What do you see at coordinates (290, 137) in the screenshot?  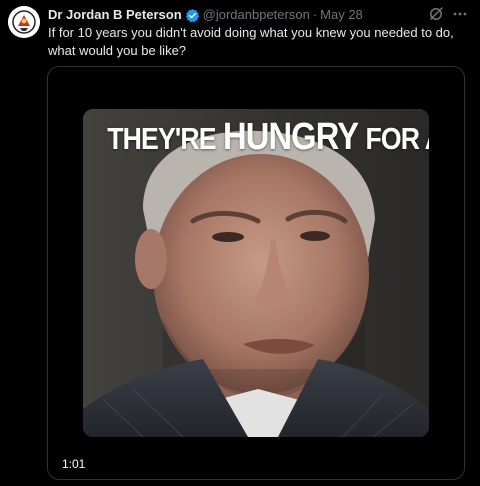 I see `caption-part: HUNGRY` at bounding box center [290, 137].